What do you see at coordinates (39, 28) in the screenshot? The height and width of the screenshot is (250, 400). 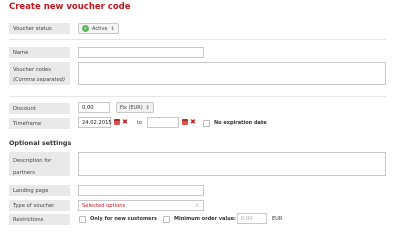 I see `voucher-status-label: Voucher status` at bounding box center [39, 28].